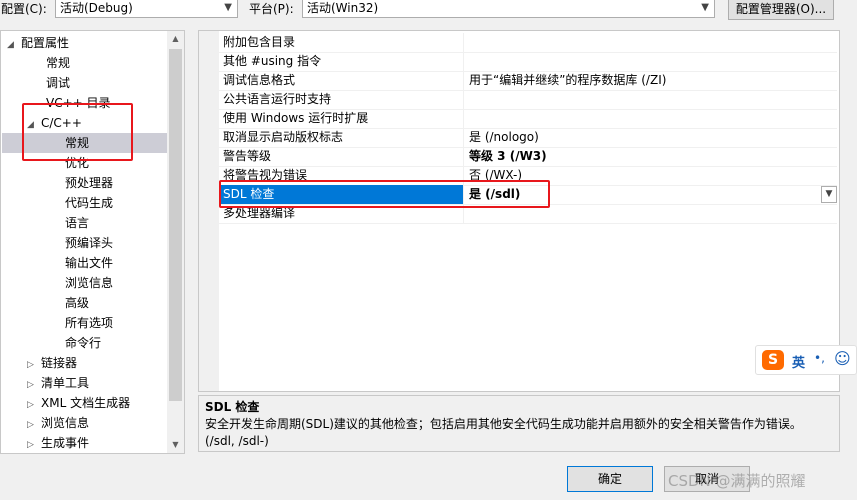  What do you see at coordinates (508, 156) in the screenshot?
I see `property-value: 等级 3 (/W3)` at bounding box center [508, 156].